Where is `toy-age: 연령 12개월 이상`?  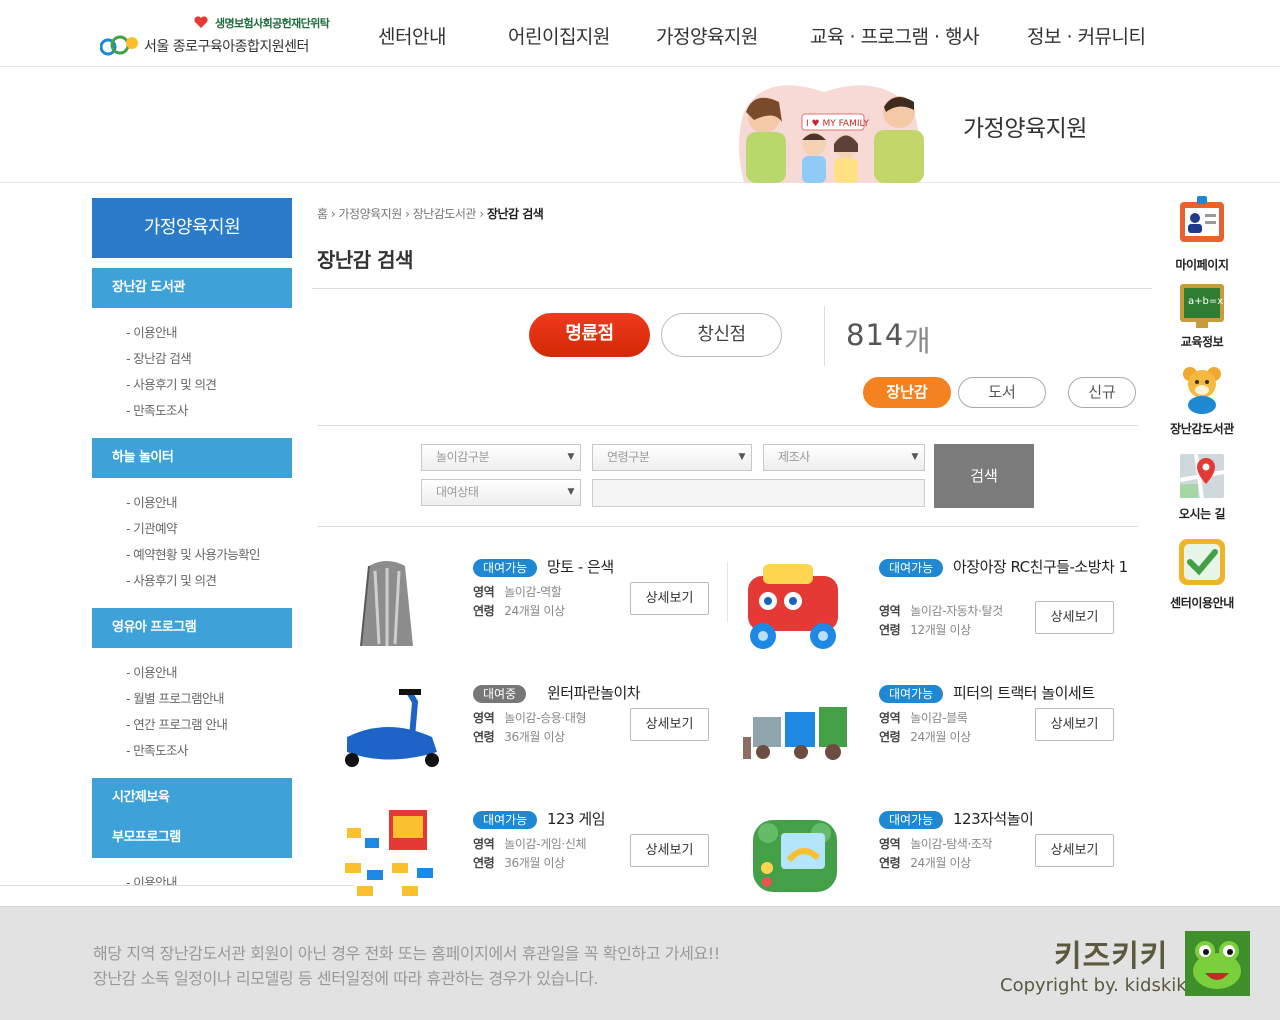
toy-age: 연령 12개월 이상 is located at coordinates (925, 629).